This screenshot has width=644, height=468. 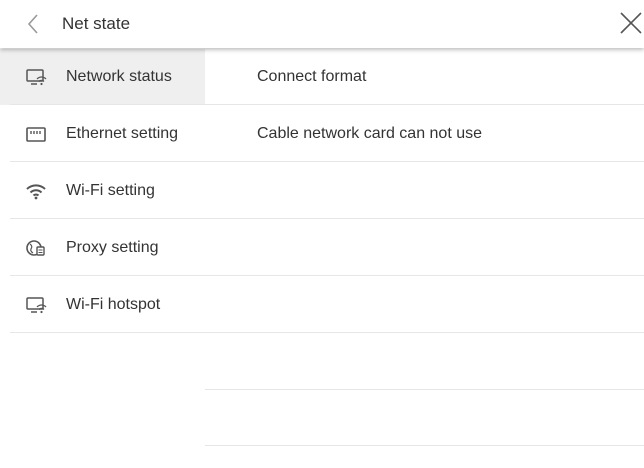 I want to click on page-title: Net state, so click(x=96, y=23).